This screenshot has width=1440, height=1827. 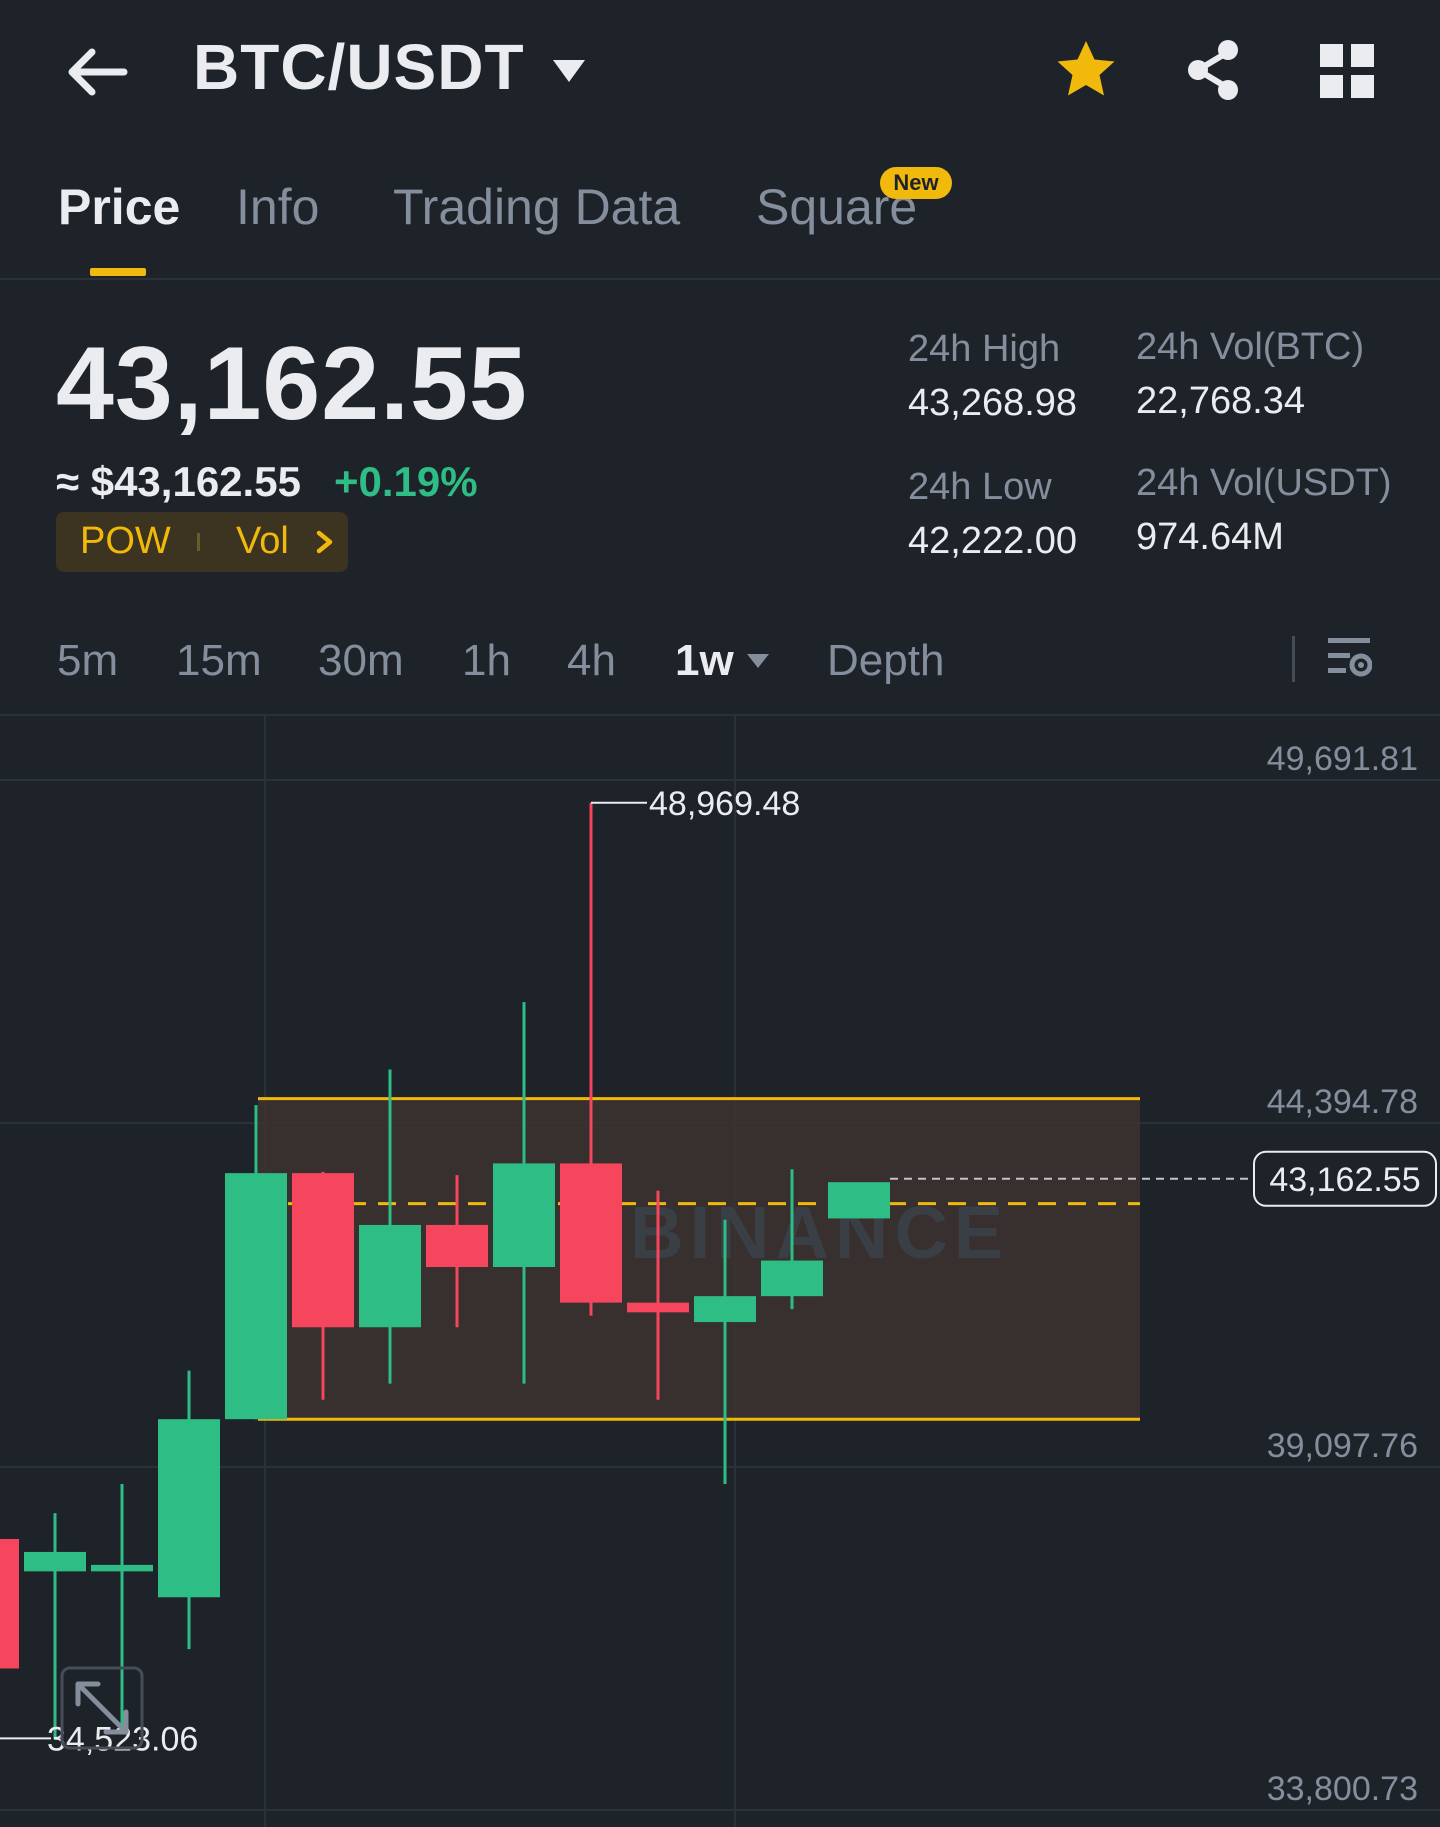 What do you see at coordinates (1342, 1102) in the screenshot?
I see `y-axis-label: 44,394.78` at bounding box center [1342, 1102].